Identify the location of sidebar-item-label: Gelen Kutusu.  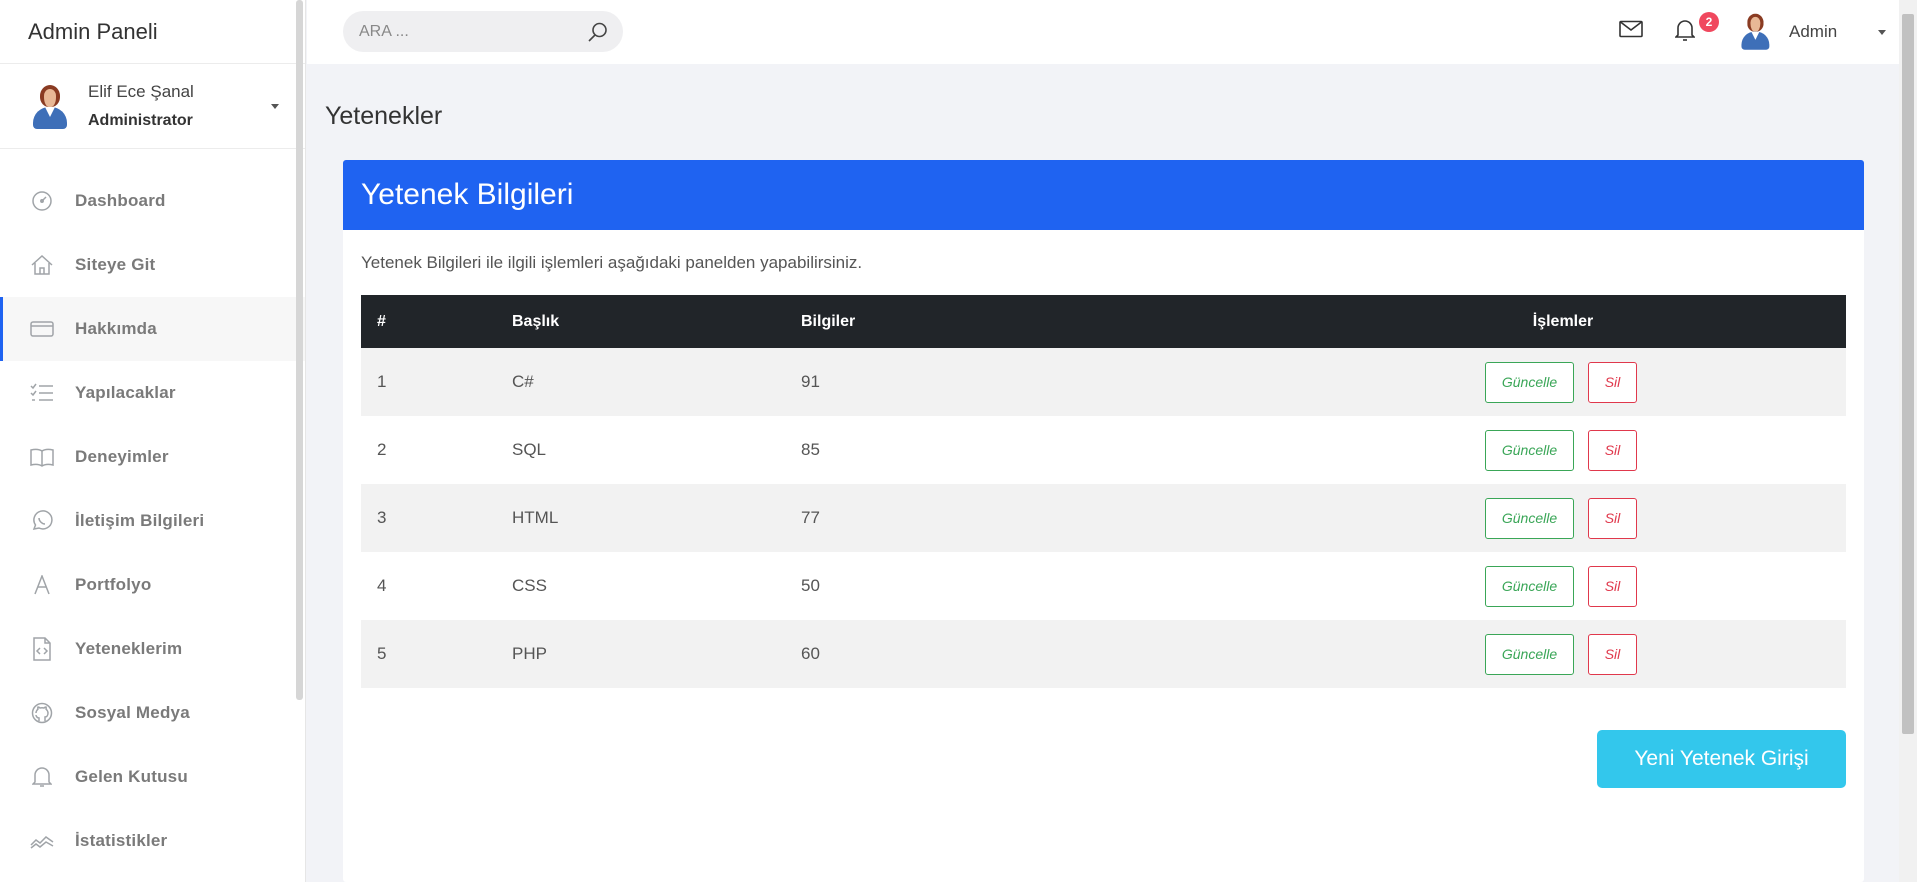
(131, 776).